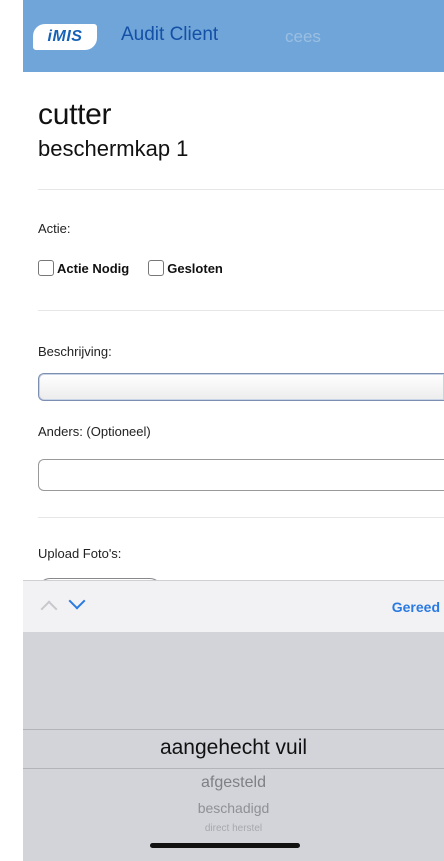 This screenshot has height=861, width=444. Describe the element at coordinates (241, 475) in the screenshot. I see `anders-field` at that location.